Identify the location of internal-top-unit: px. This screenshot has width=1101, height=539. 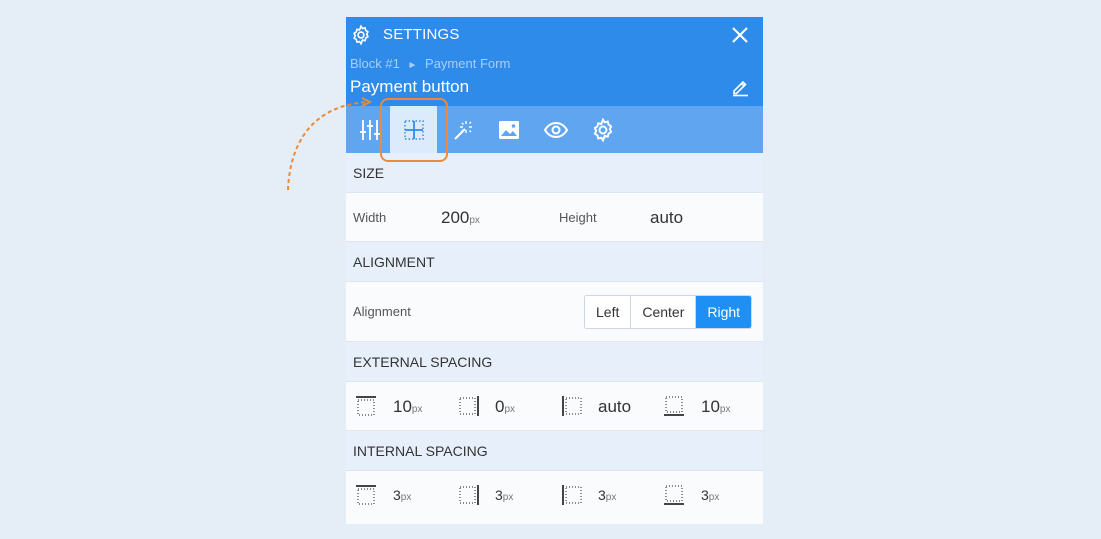
(406, 497).